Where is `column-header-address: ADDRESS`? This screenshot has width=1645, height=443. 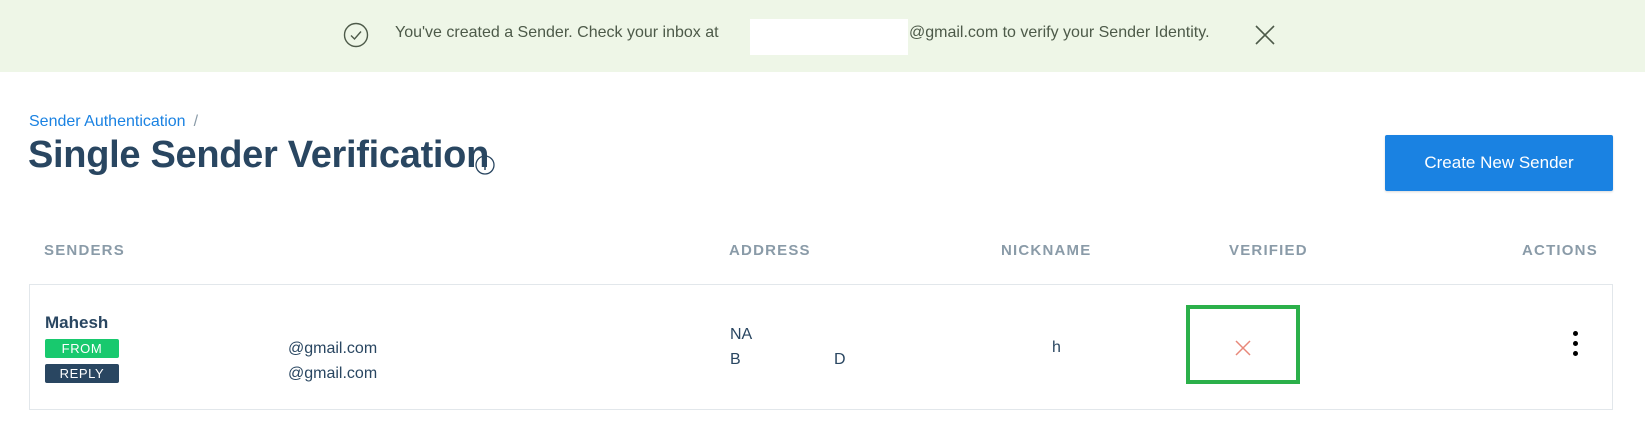 column-header-address: ADDRESS is located at coordinates (770, 250).